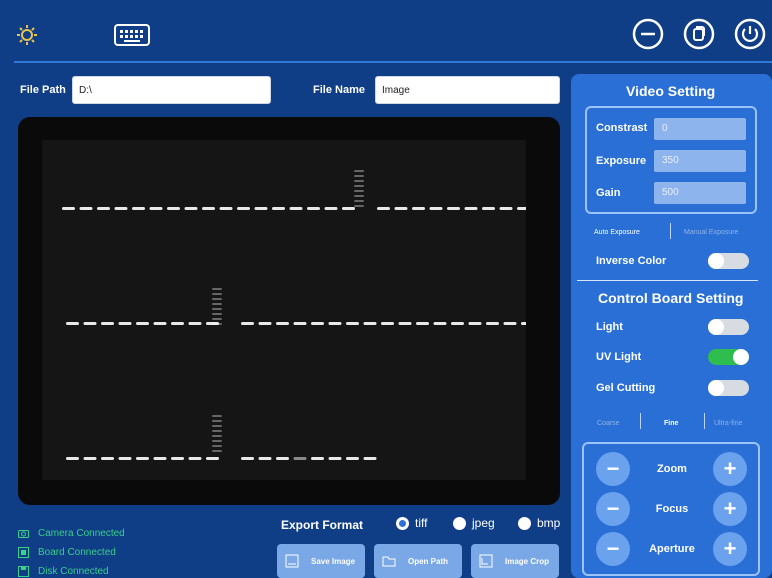 The height and width of the screenshot is (578, 772). I want to click on save-image-button: Save Image, so click(321, 561).